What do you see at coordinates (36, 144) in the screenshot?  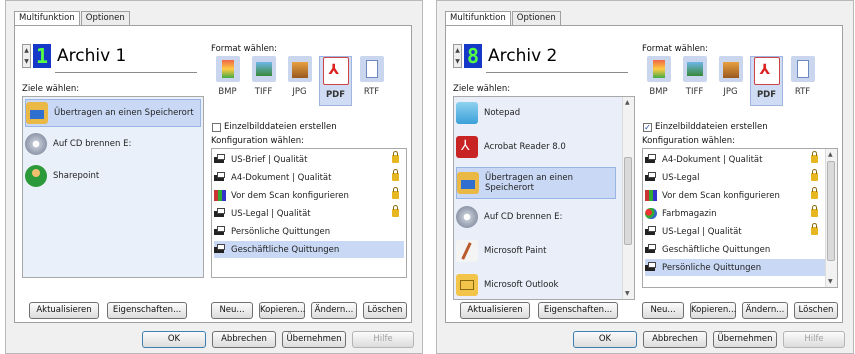 I see `cd-burn-icon` at bounding box center [36, 144].